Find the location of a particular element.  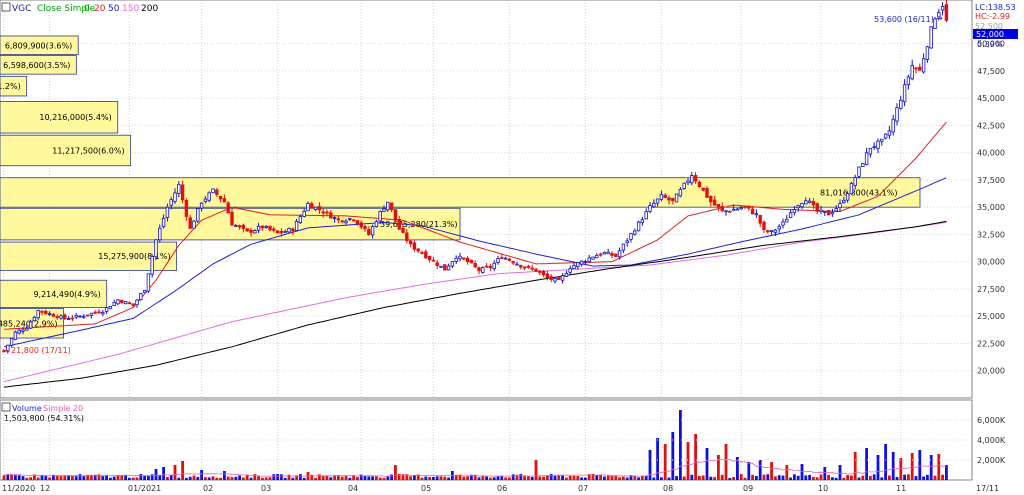

x-tick-label: 17/11 is located at coordinates (987, 488).